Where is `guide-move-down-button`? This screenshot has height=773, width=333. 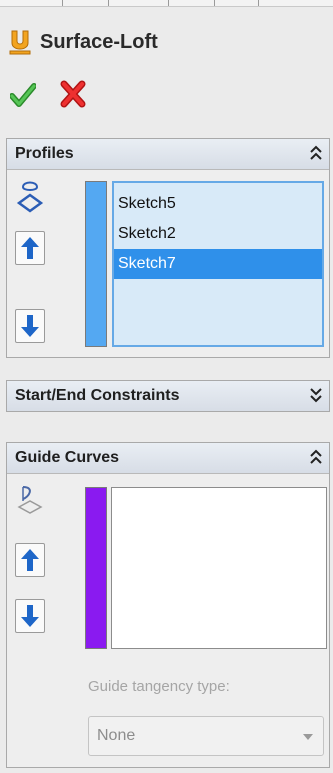
guide-move-down-button is located at coordinates (30, 616).